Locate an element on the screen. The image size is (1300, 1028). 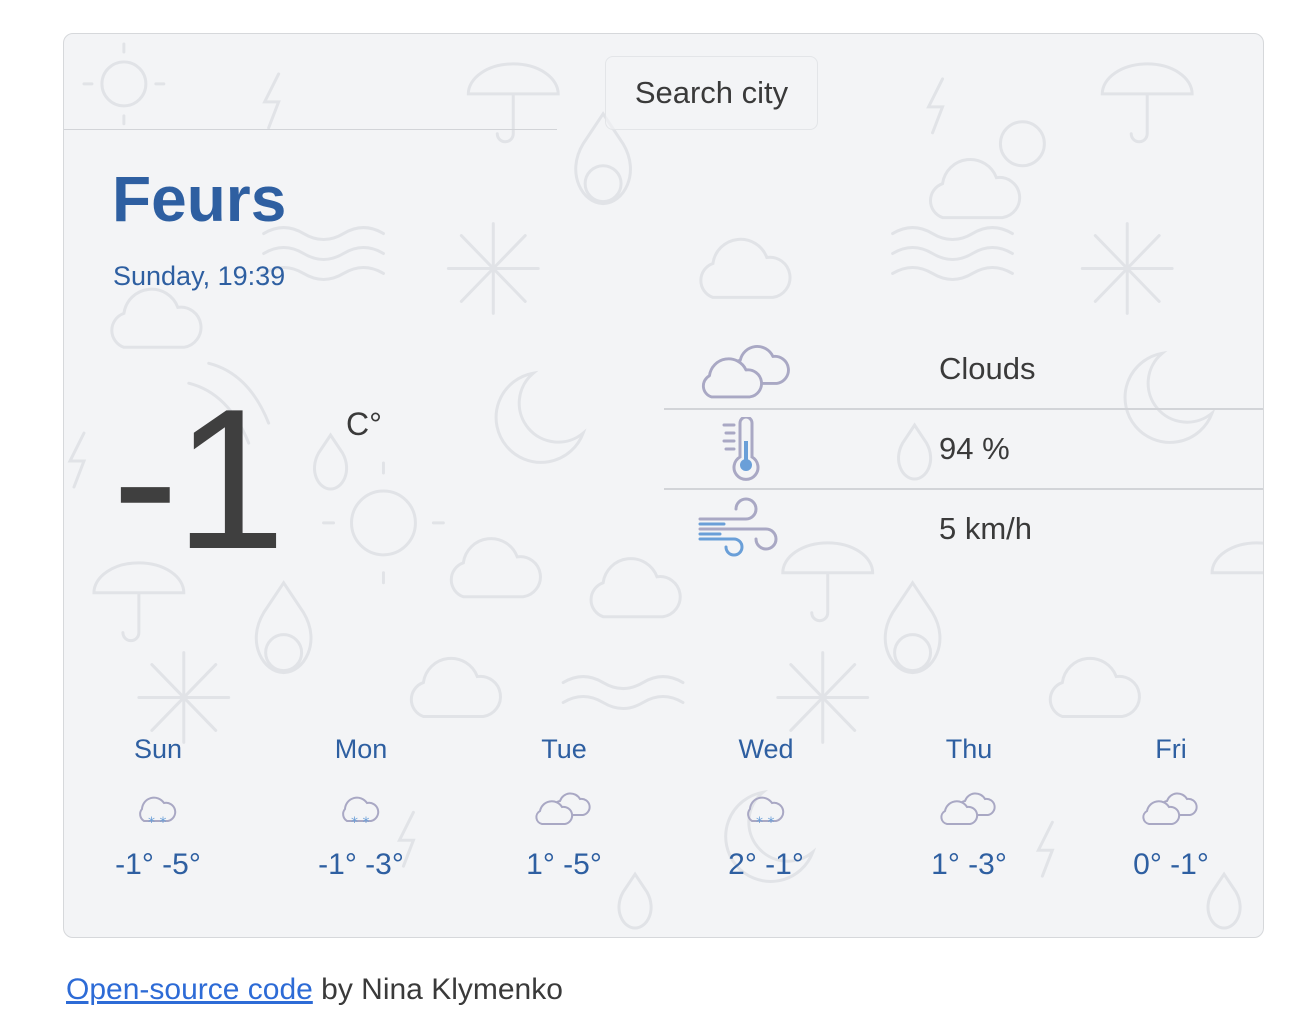
wind-text: 5 km/h is located at coordinates (986, 528).